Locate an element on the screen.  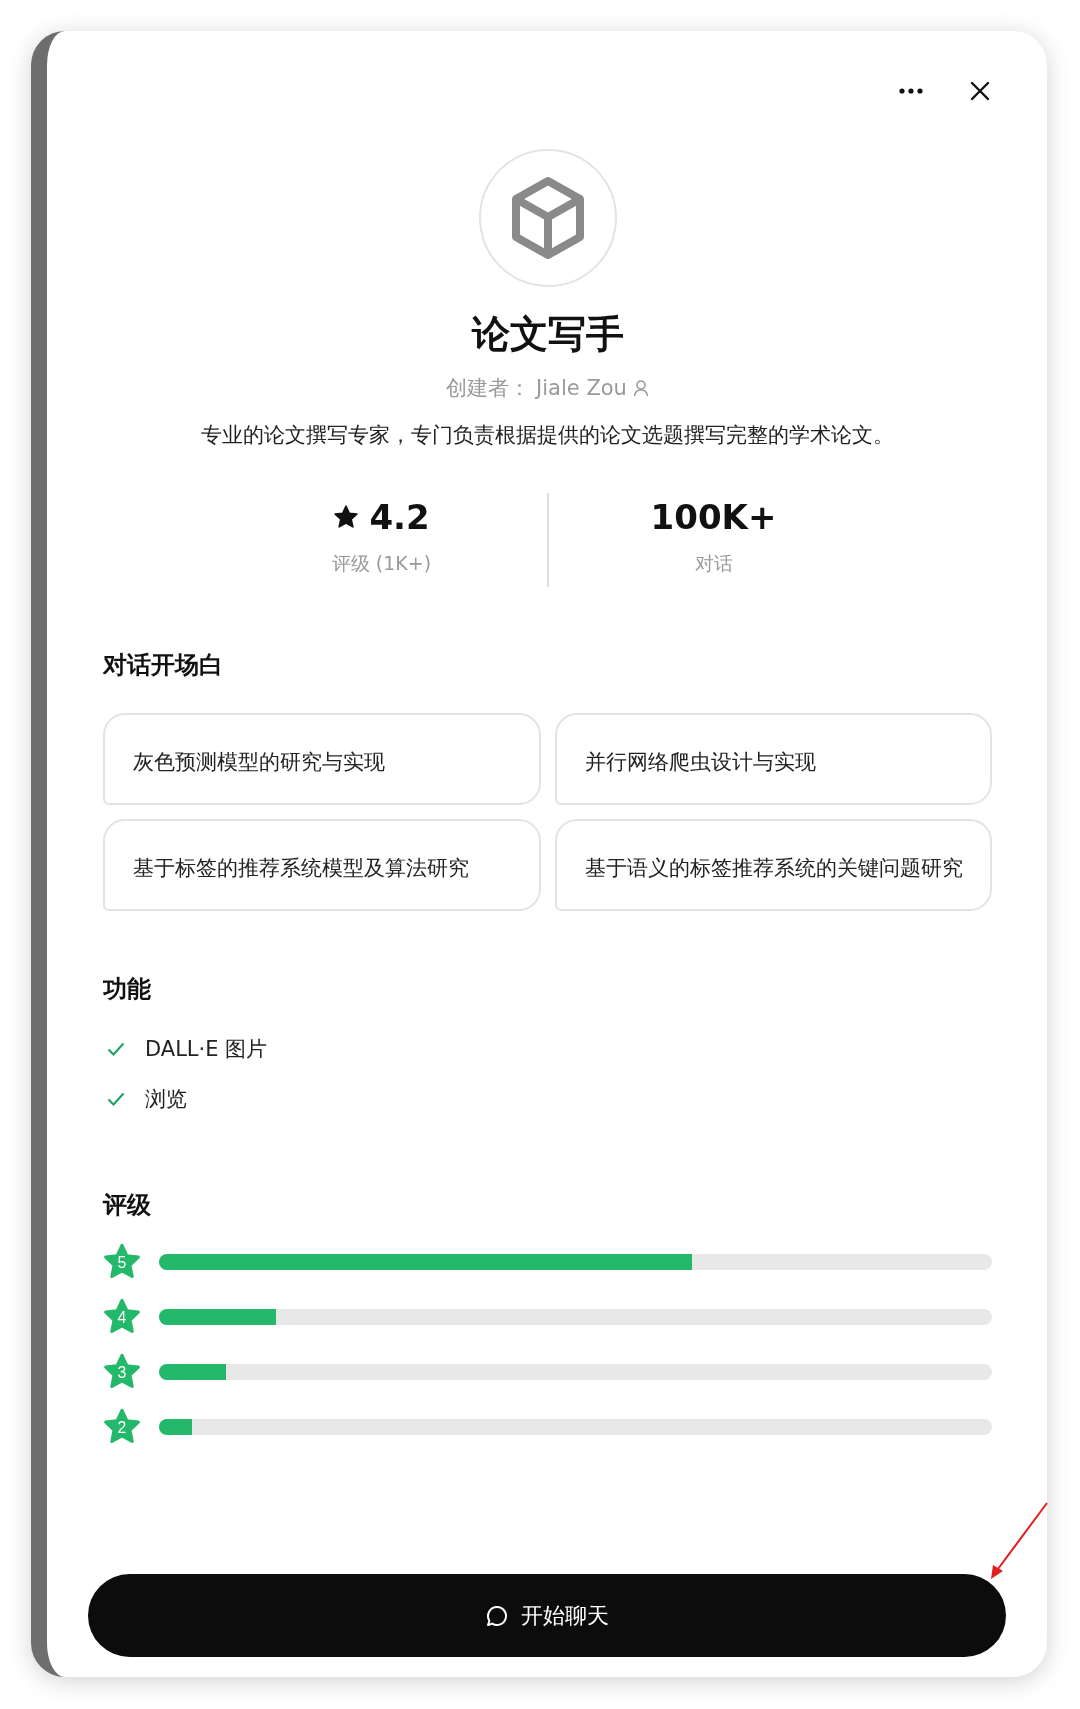
conversation-starter: 基于标签的推荐系统模型及算法研究 is located at coordinates (322, 865).